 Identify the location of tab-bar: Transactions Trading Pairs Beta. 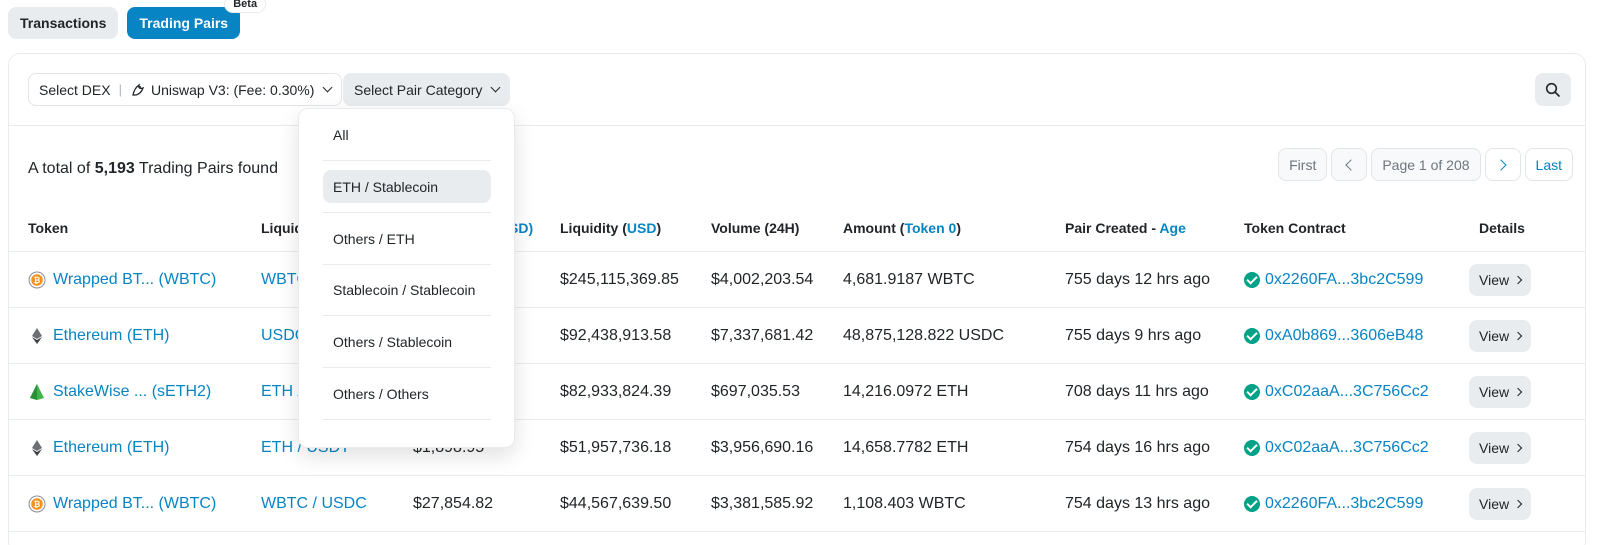
(137, 19).